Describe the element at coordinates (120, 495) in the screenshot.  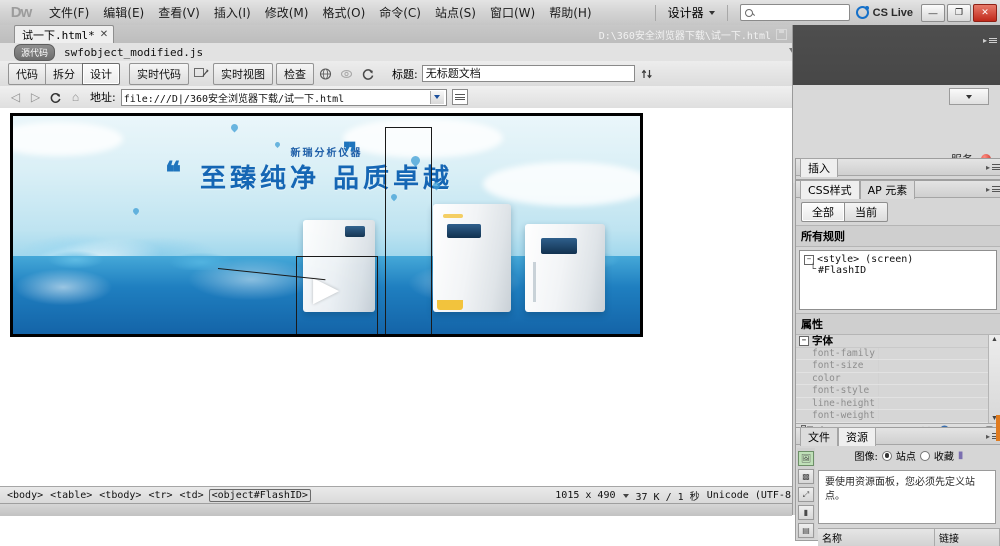
I see `tag-tbody: <tbody>` at that location.